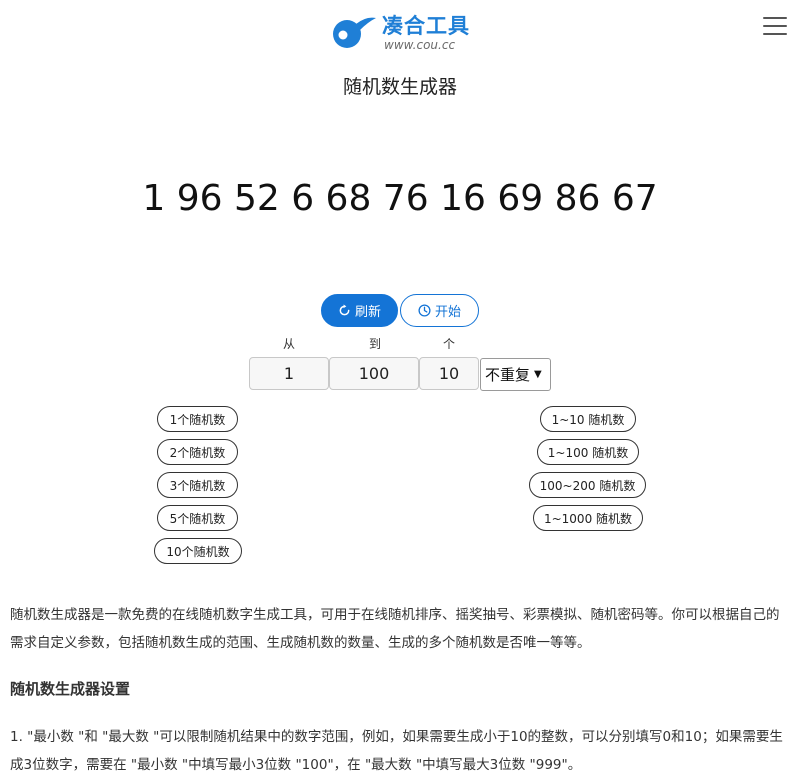 This screenshot has height=779, width=800. I want to click on to-label: 到, so click(374, 344).